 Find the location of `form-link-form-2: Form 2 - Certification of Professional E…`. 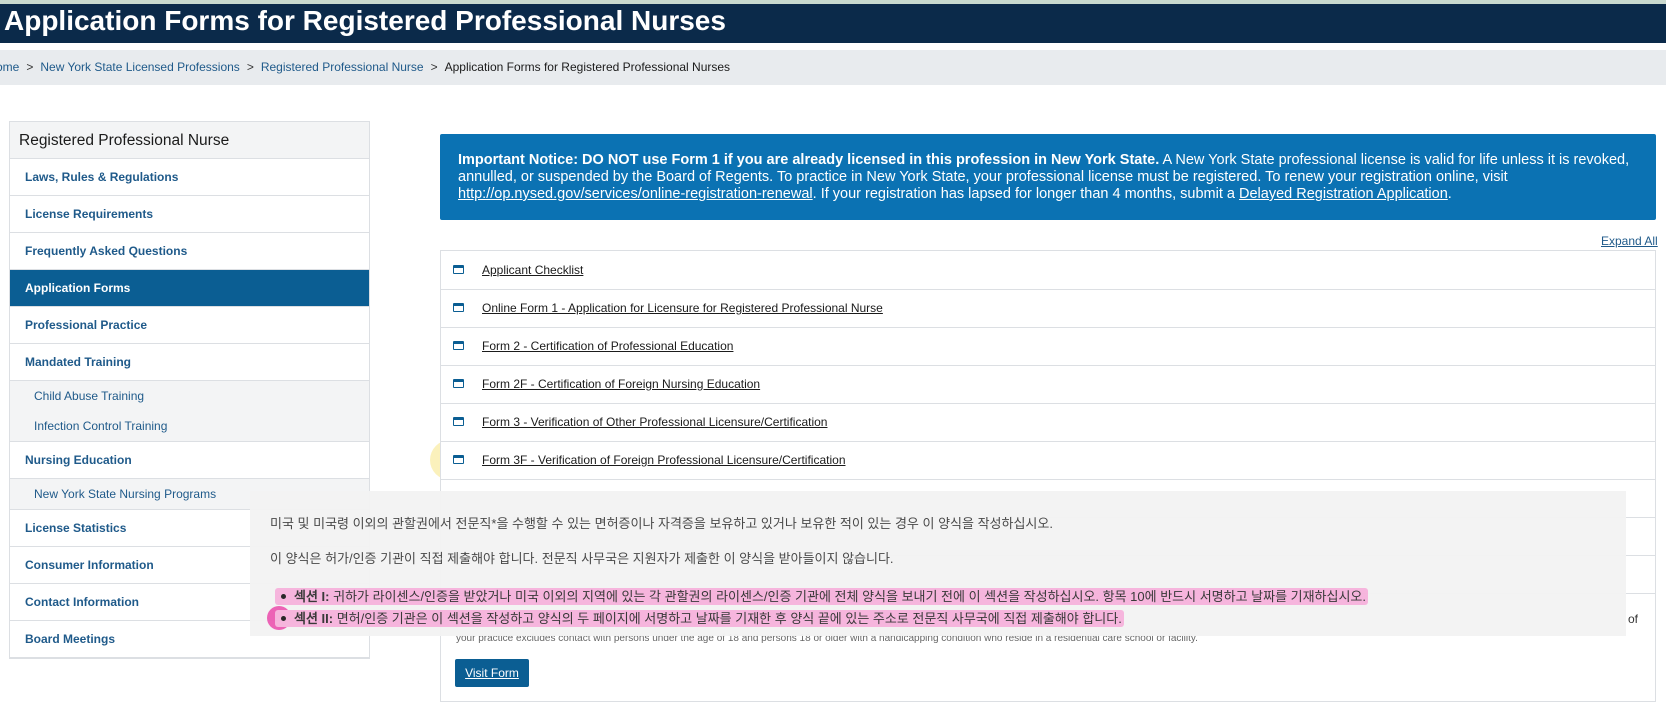

form-link-form-2: Form 2 - Certification of Professional E… is located at coordinates (607, 346).